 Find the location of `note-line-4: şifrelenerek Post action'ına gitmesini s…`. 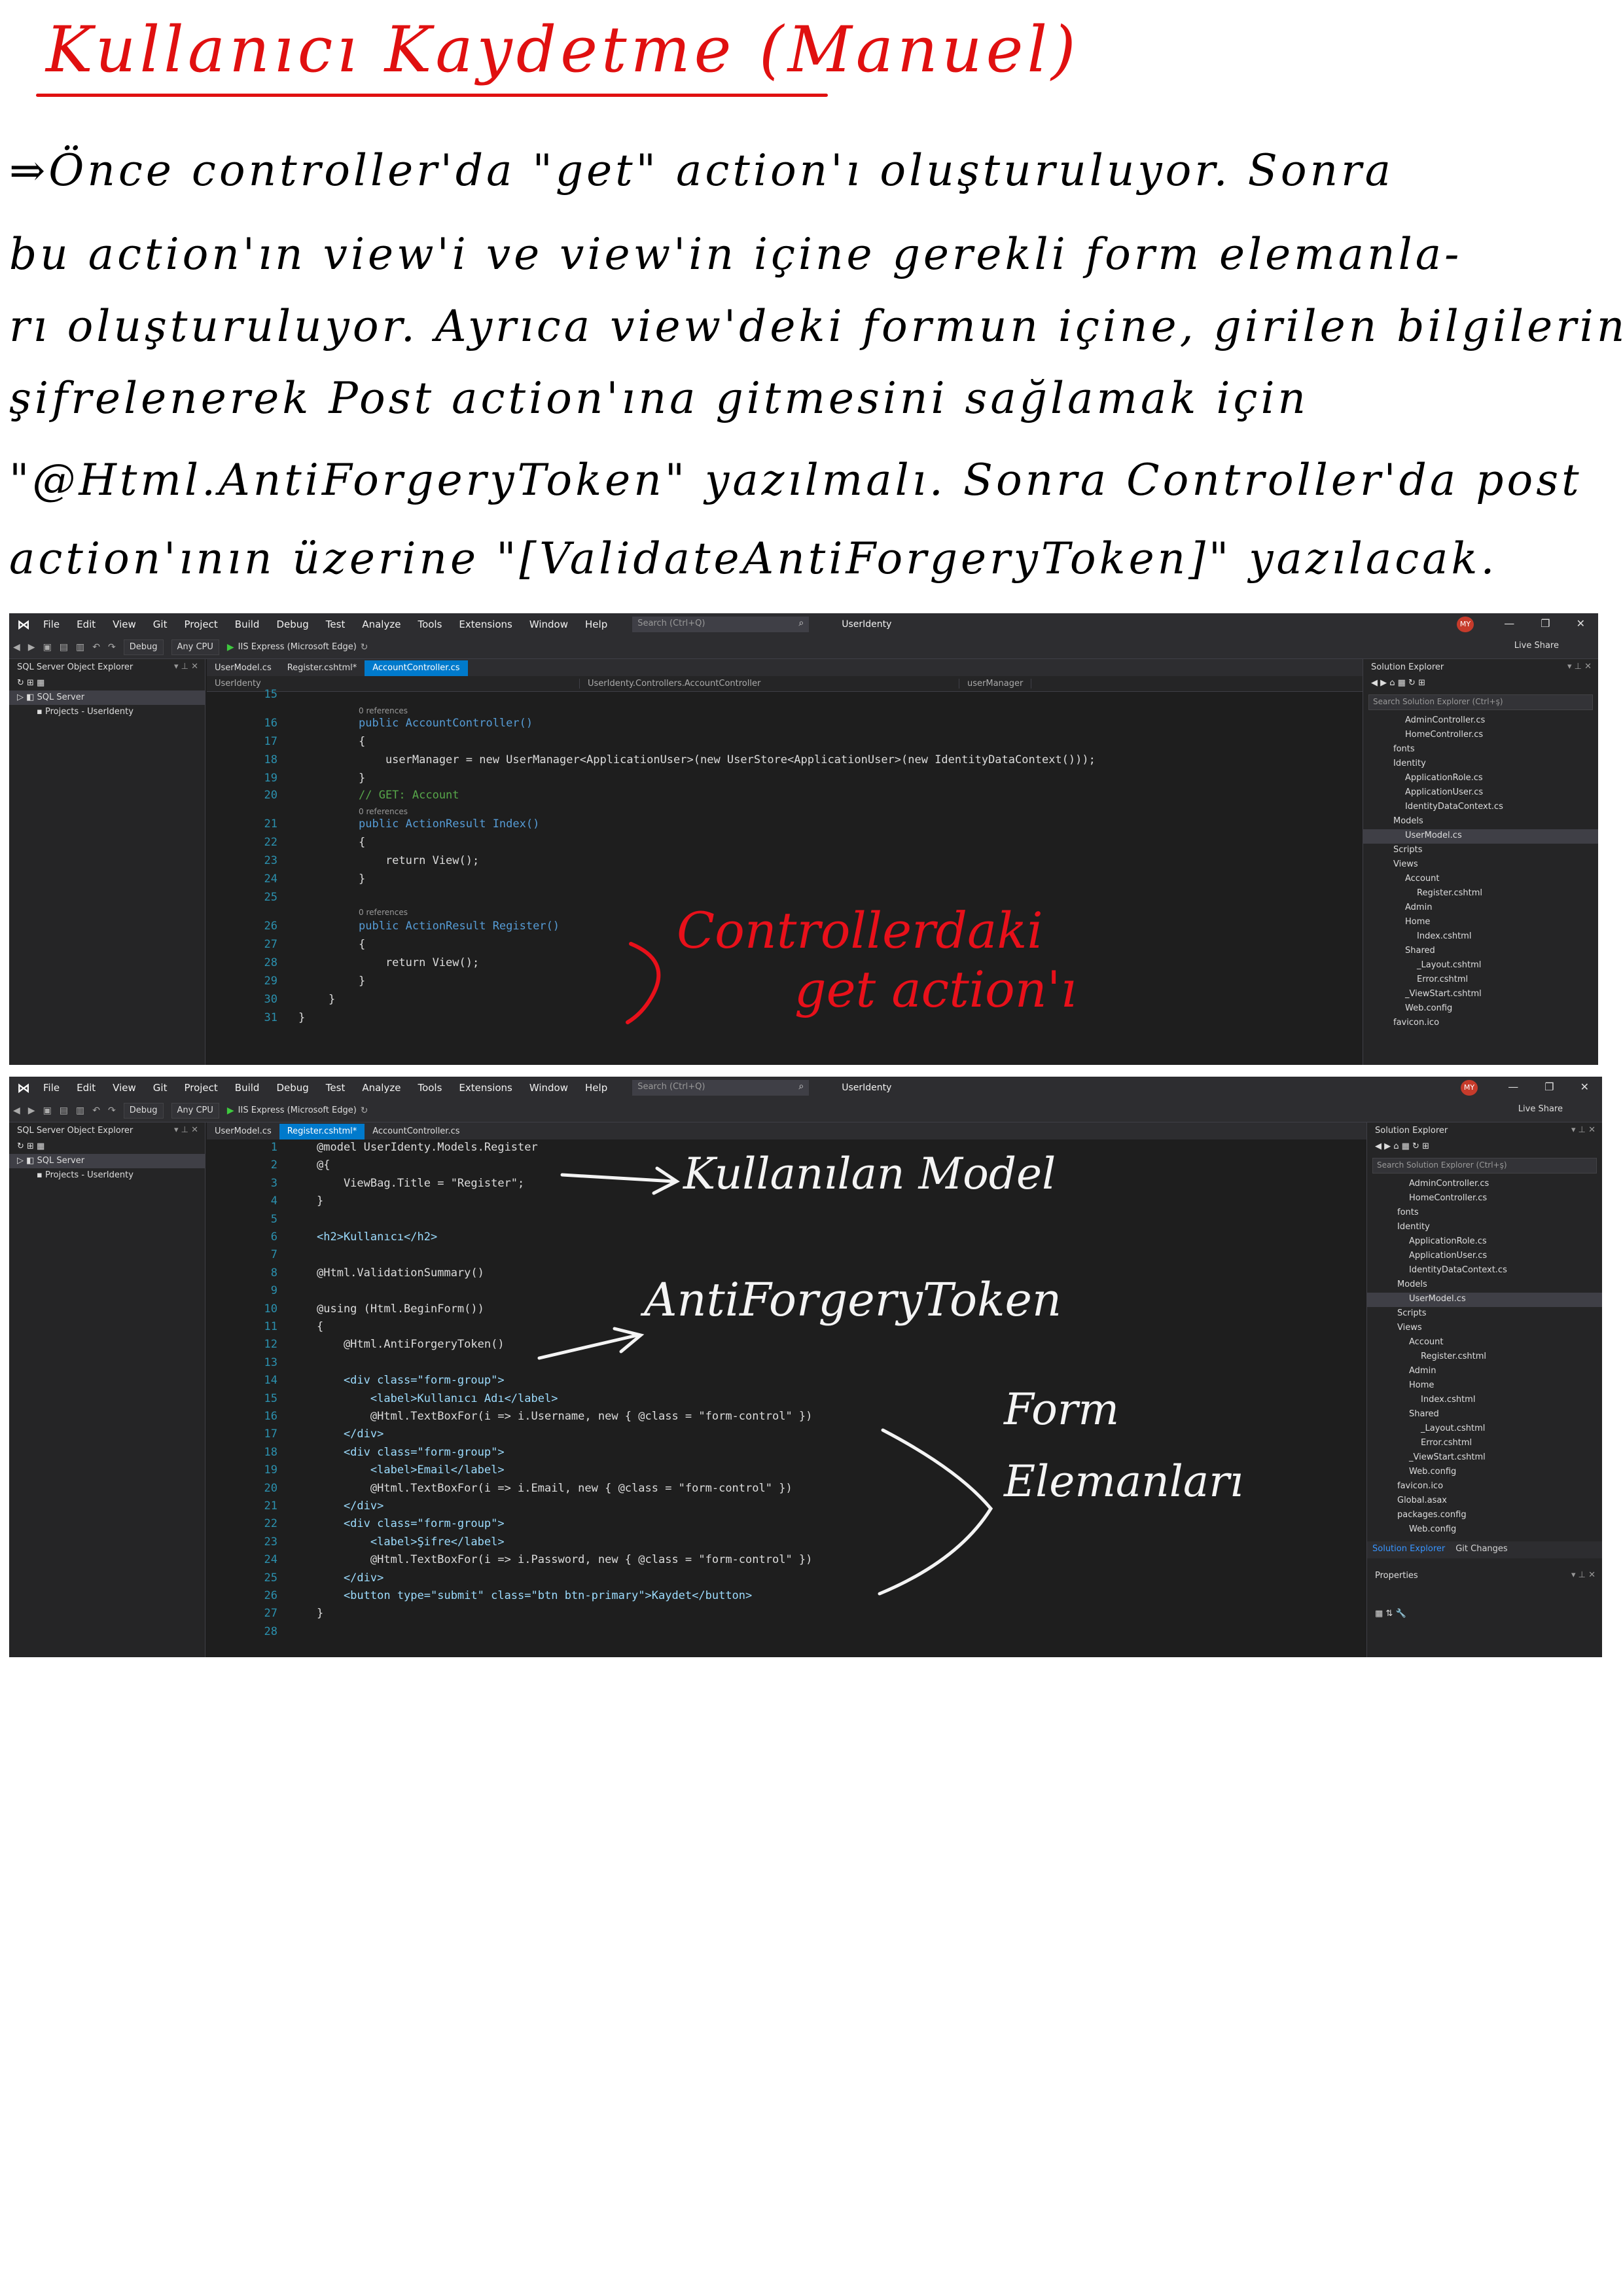

note-line-4: şifrelenerek Post action'ına gitmesini s… is located at coordinates (659, 398).